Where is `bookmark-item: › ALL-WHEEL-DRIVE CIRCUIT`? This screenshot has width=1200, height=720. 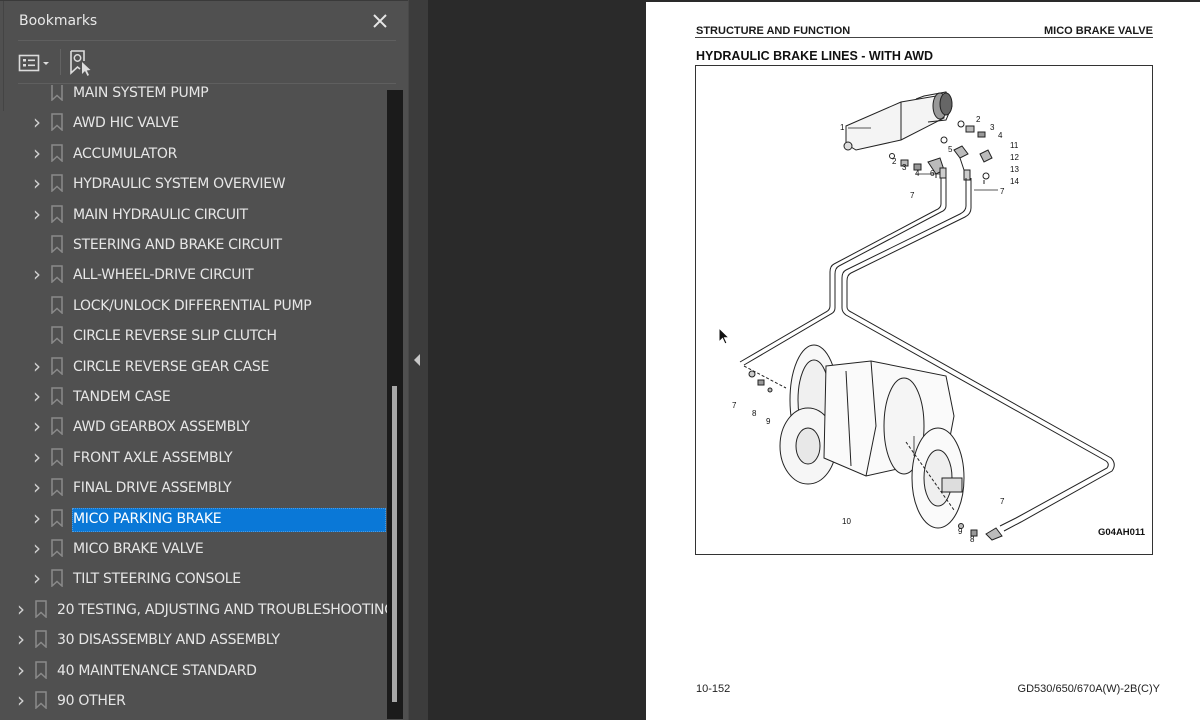 bookmark-item: › ALL-WHEEL-DRIVE CIRCUIT is located at coordinates (193, 274).